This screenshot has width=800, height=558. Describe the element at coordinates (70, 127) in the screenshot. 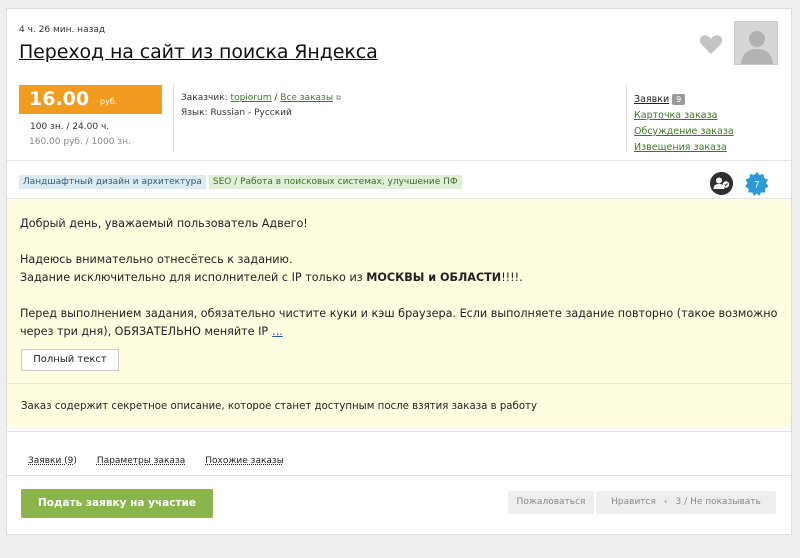

I see `price-volume: 100 зн. / 24.00 ч.` at that location.